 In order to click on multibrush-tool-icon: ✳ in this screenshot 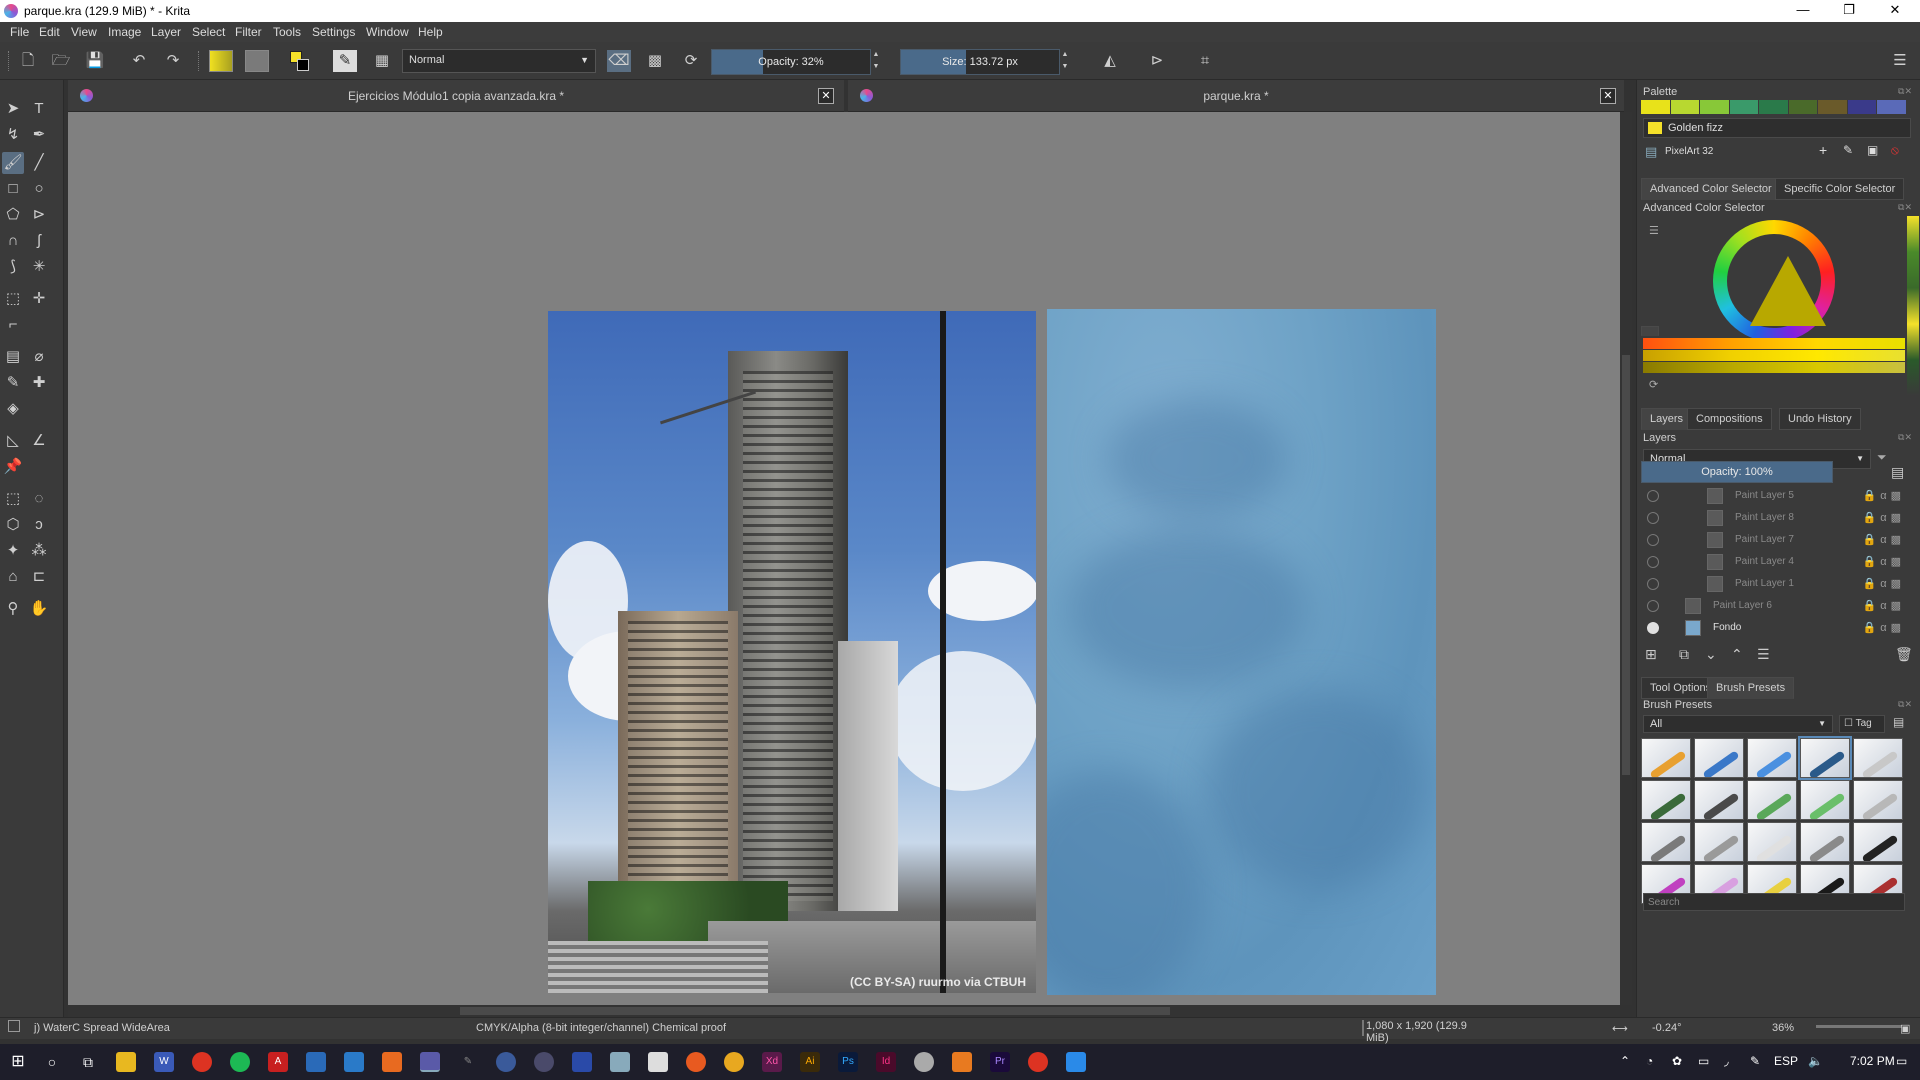, I will do `click(39, 267)`.